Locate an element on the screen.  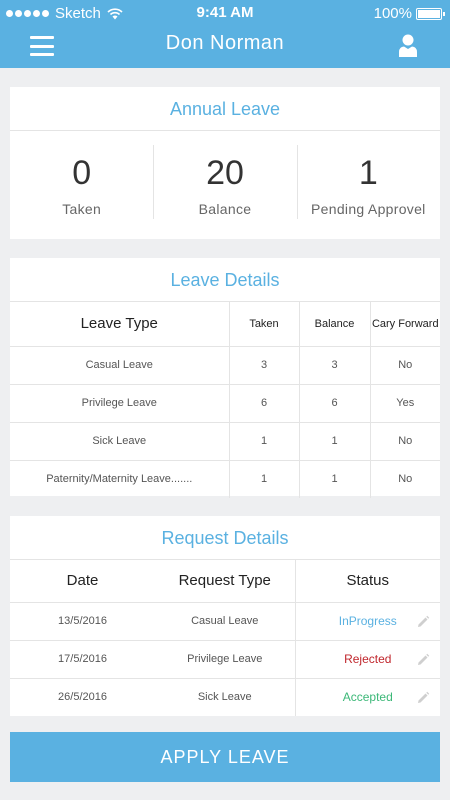
table-row: 13/5/2016 Casual Leave InProgress is located at coordinates (225, 621).